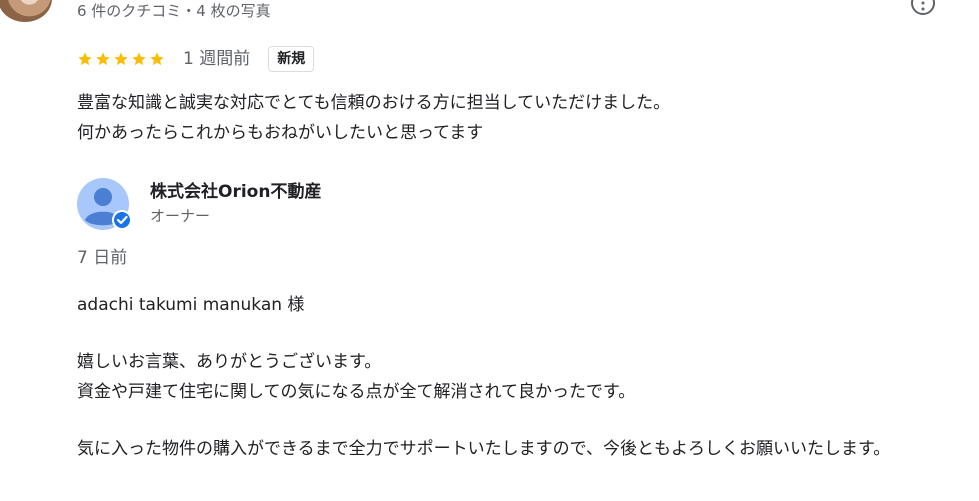 The width and height of the screenshot is (979, 501). I want to click on reviewer-avatar, so click(26, 11).